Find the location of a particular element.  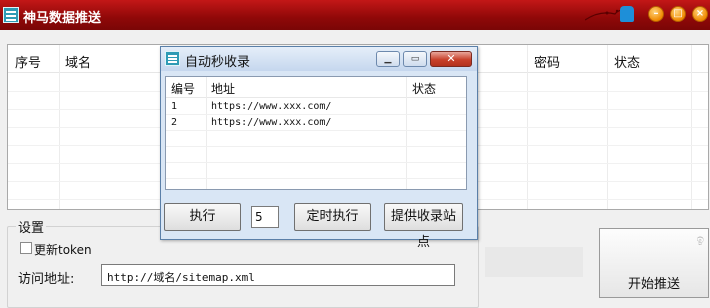

main-titlebar: 神马数据推送 – □ × is located at coordinates (355, 15).